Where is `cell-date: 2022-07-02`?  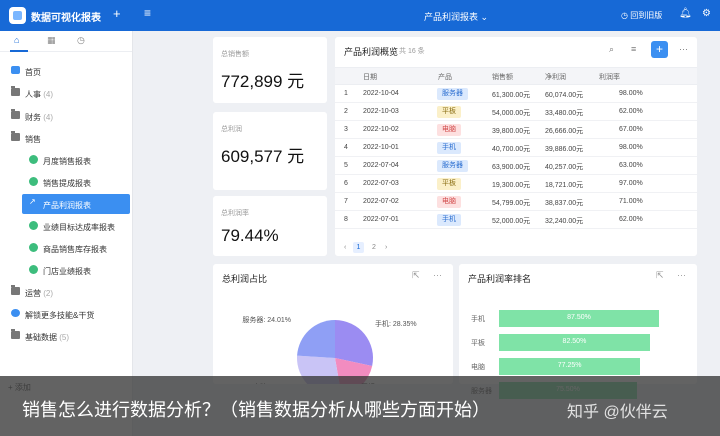
cell-date: 2022-07-02 is located at coordinates (381, 201).